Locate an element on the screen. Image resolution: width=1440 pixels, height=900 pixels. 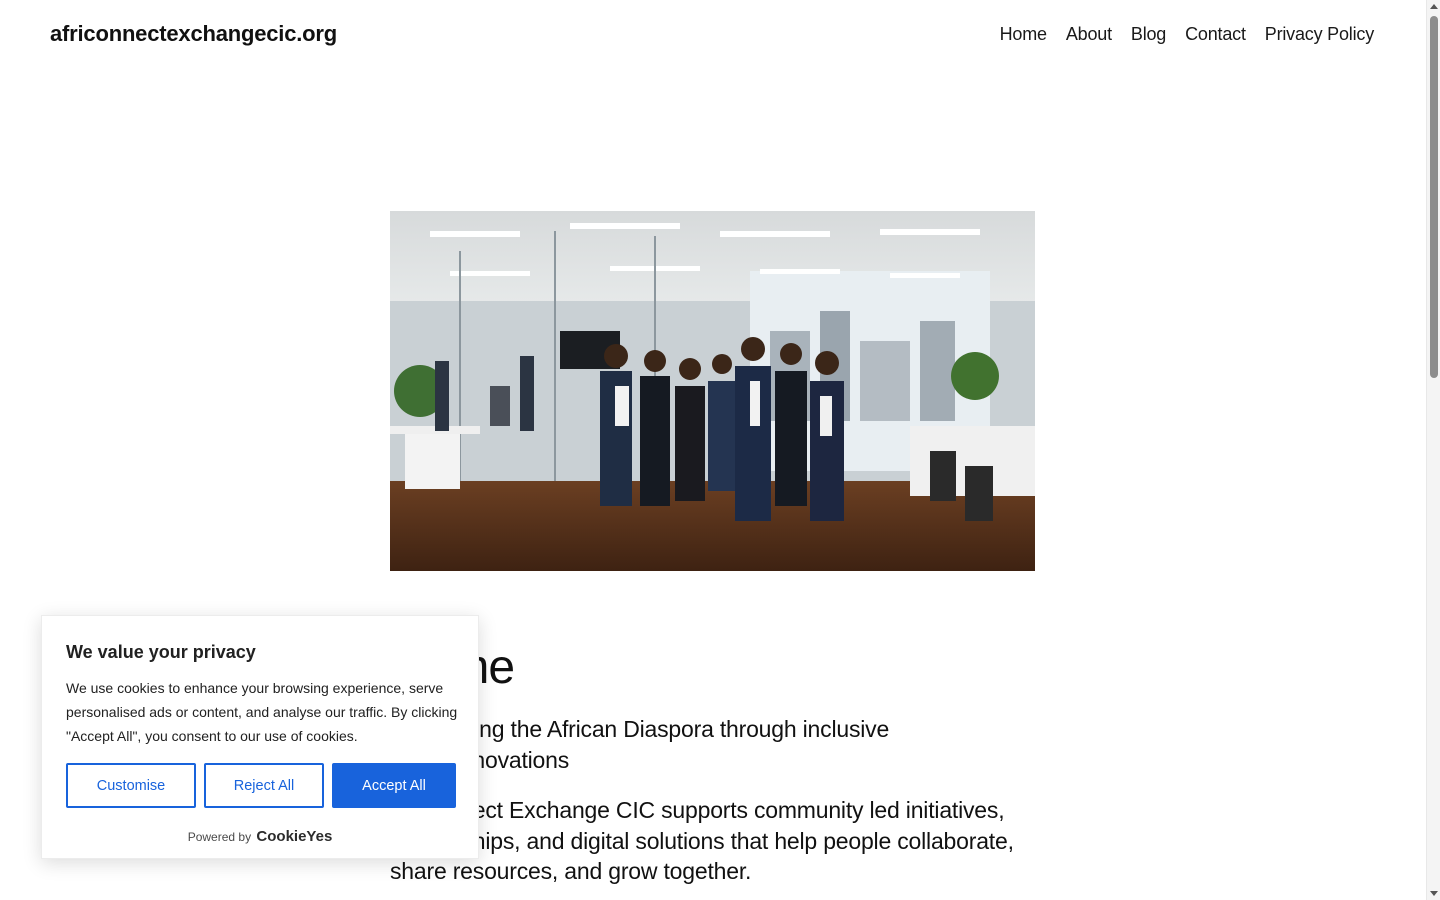
customise-button: Customise is located at coordinates (131, 785).